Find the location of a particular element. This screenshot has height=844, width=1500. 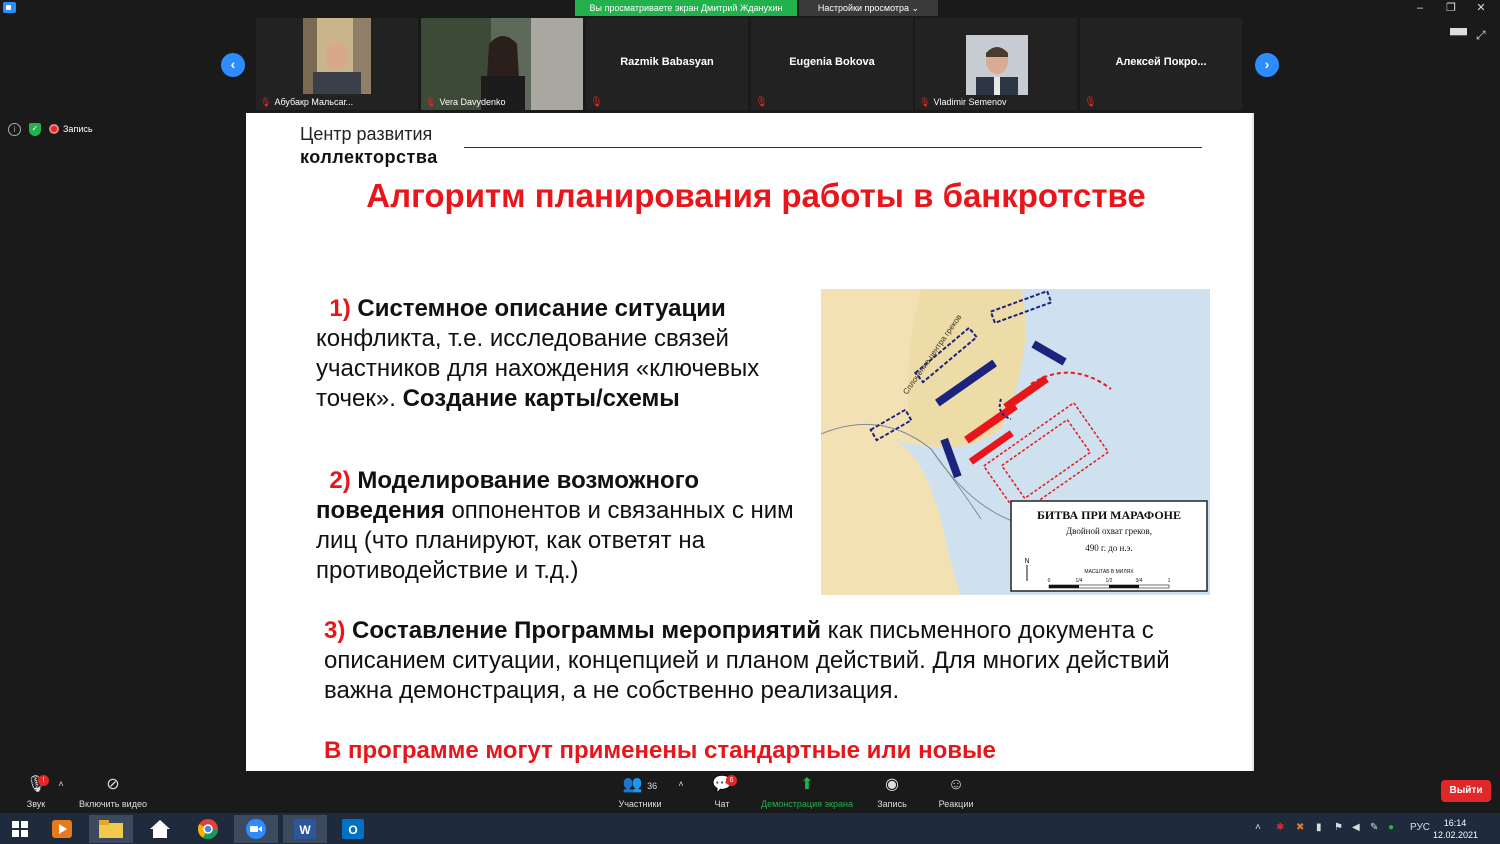

video-label: Включить видео is located at coordinates (113, 804).